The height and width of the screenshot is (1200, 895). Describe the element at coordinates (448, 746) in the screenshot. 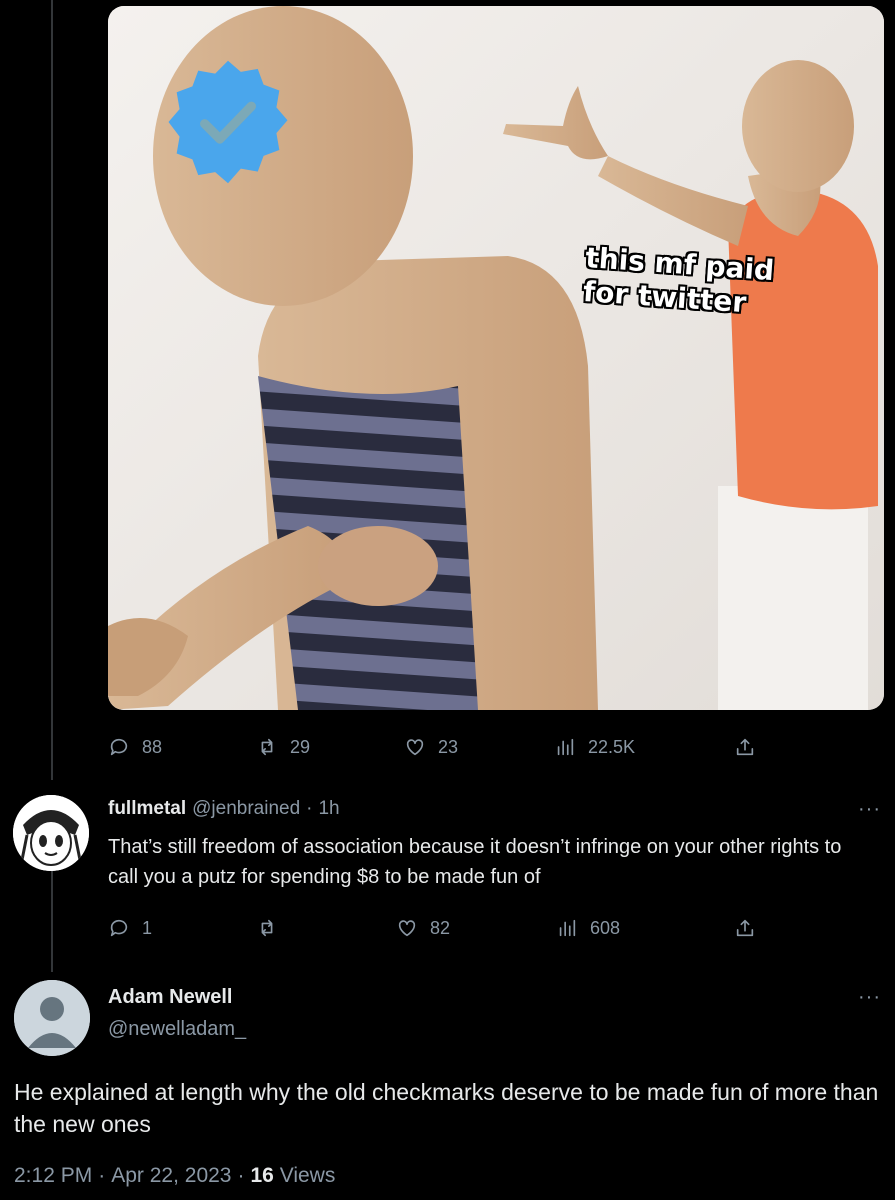

I see `like-count: 23` at that location.